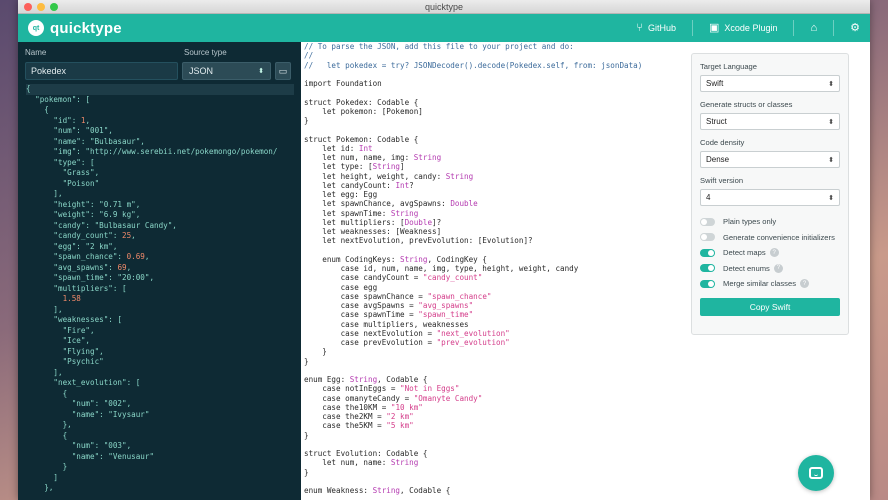  I want to click on json-line: "Ice",, so click(58, 340).